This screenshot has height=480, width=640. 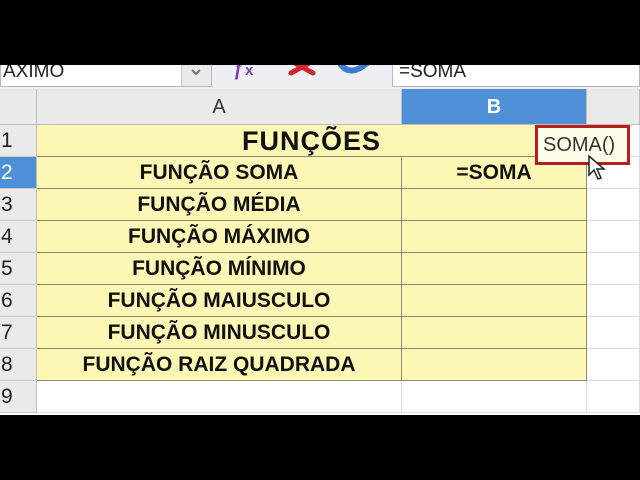 I want to click on cancel-icon, so click(x=303, y=76).